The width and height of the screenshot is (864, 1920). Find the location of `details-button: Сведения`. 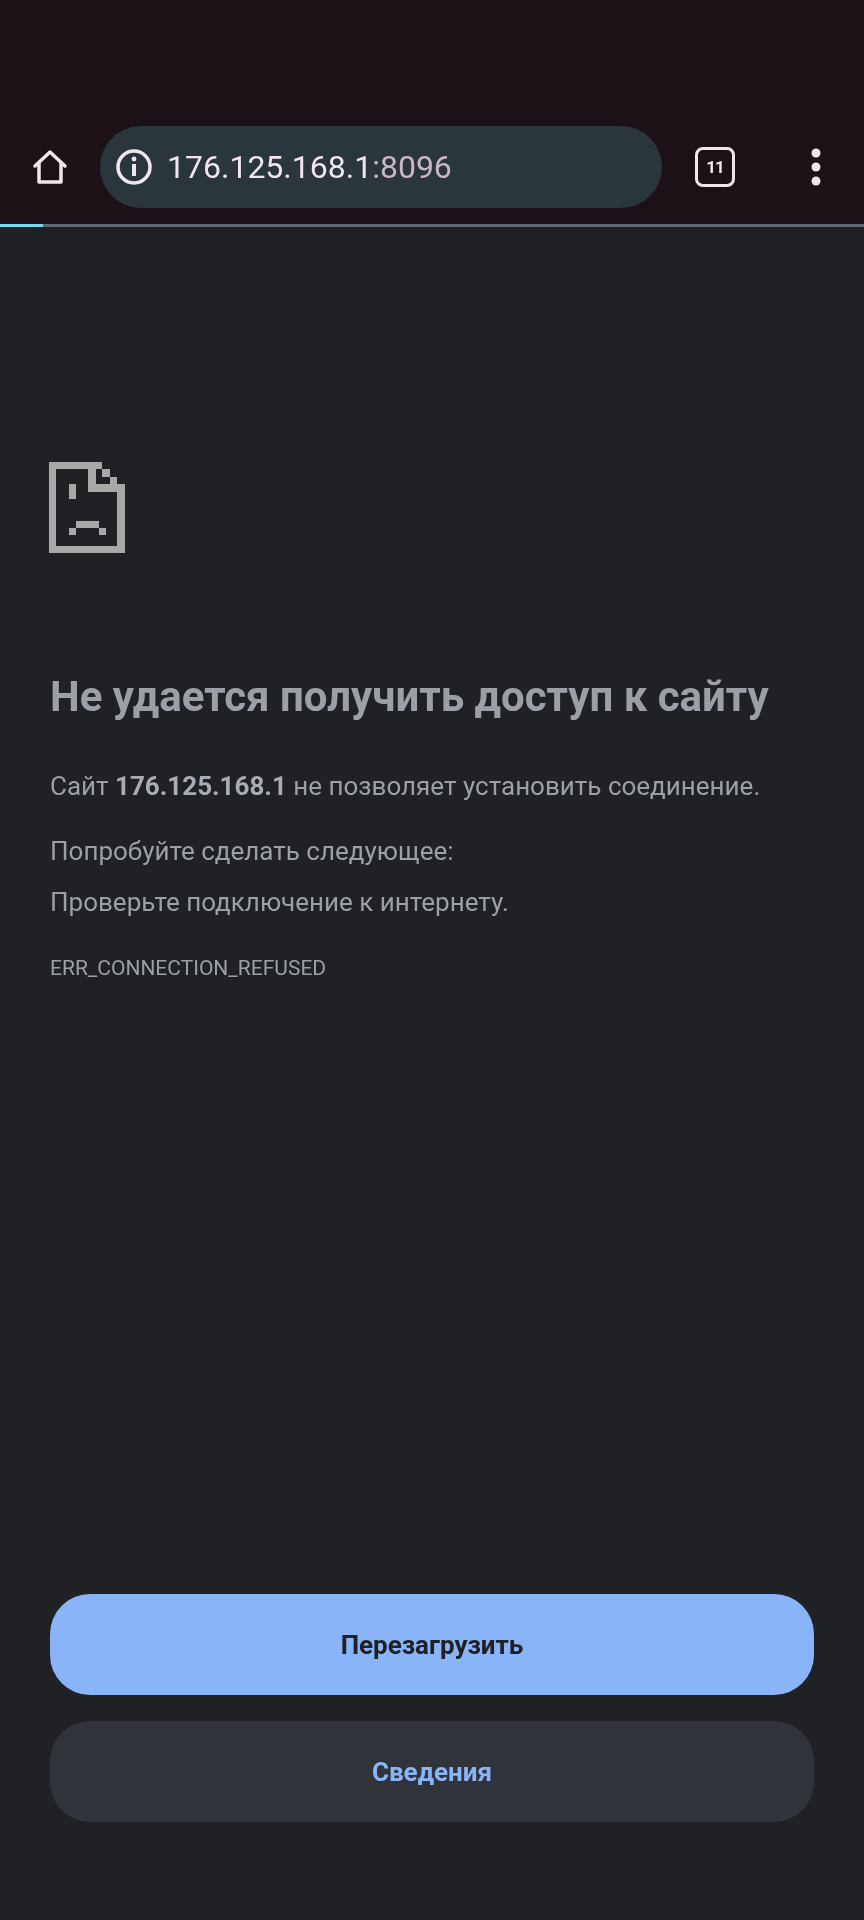

details-button: Сведения is located at coordinates (432, 1771).